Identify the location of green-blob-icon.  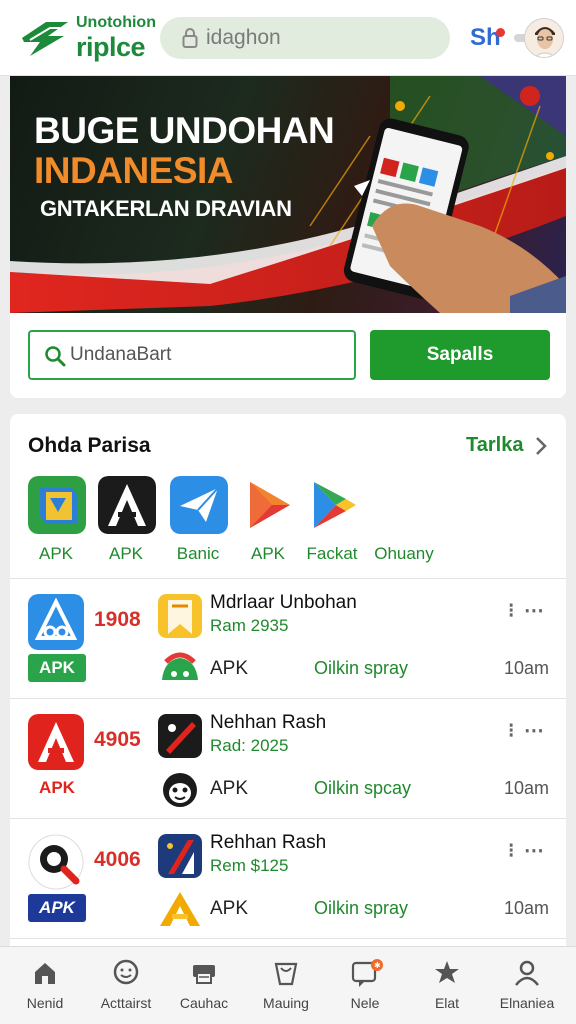
(180, 666).